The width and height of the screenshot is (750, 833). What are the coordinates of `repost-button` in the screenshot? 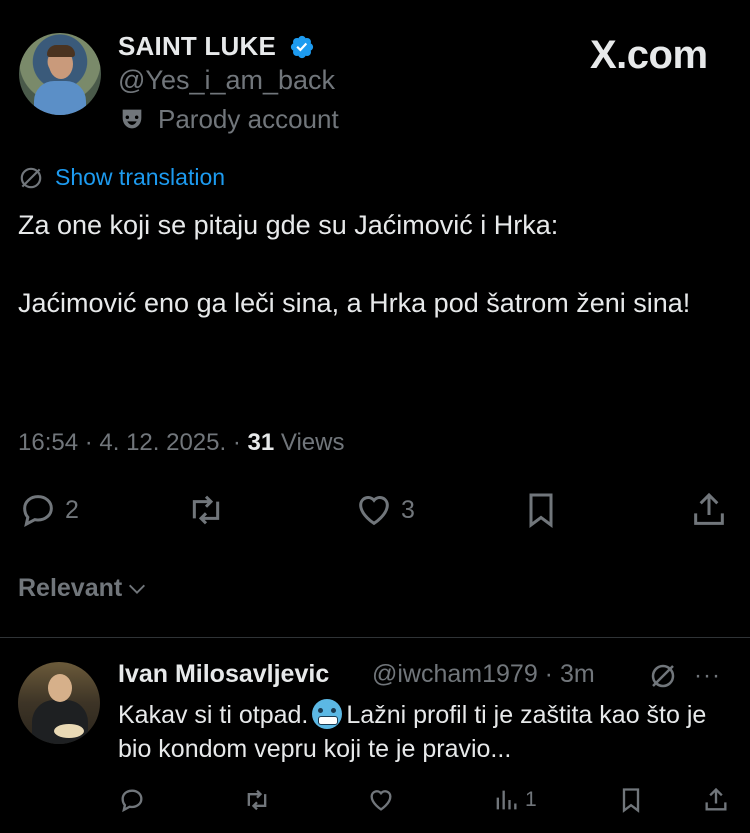 It's located at (206, 510).